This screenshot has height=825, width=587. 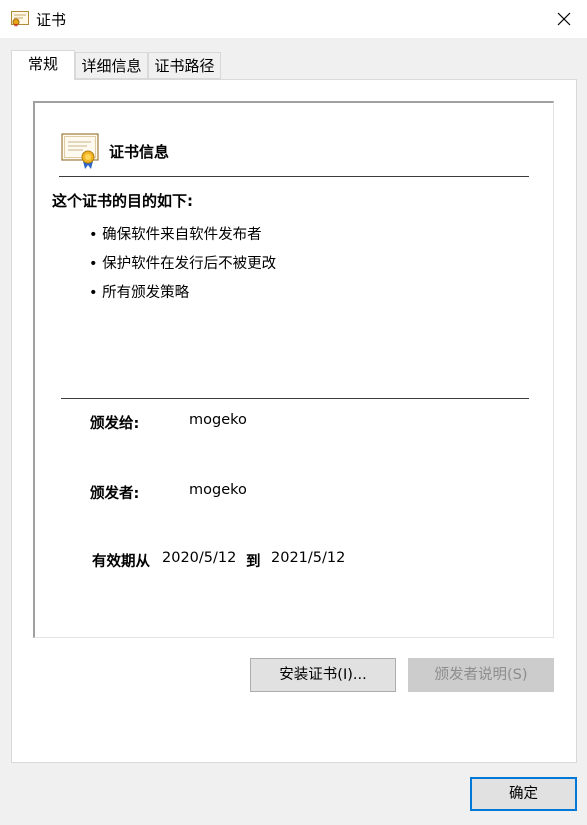 I want to click on purpose-item: 保护软件在发行后不被更改, so click(x=182, y=266).